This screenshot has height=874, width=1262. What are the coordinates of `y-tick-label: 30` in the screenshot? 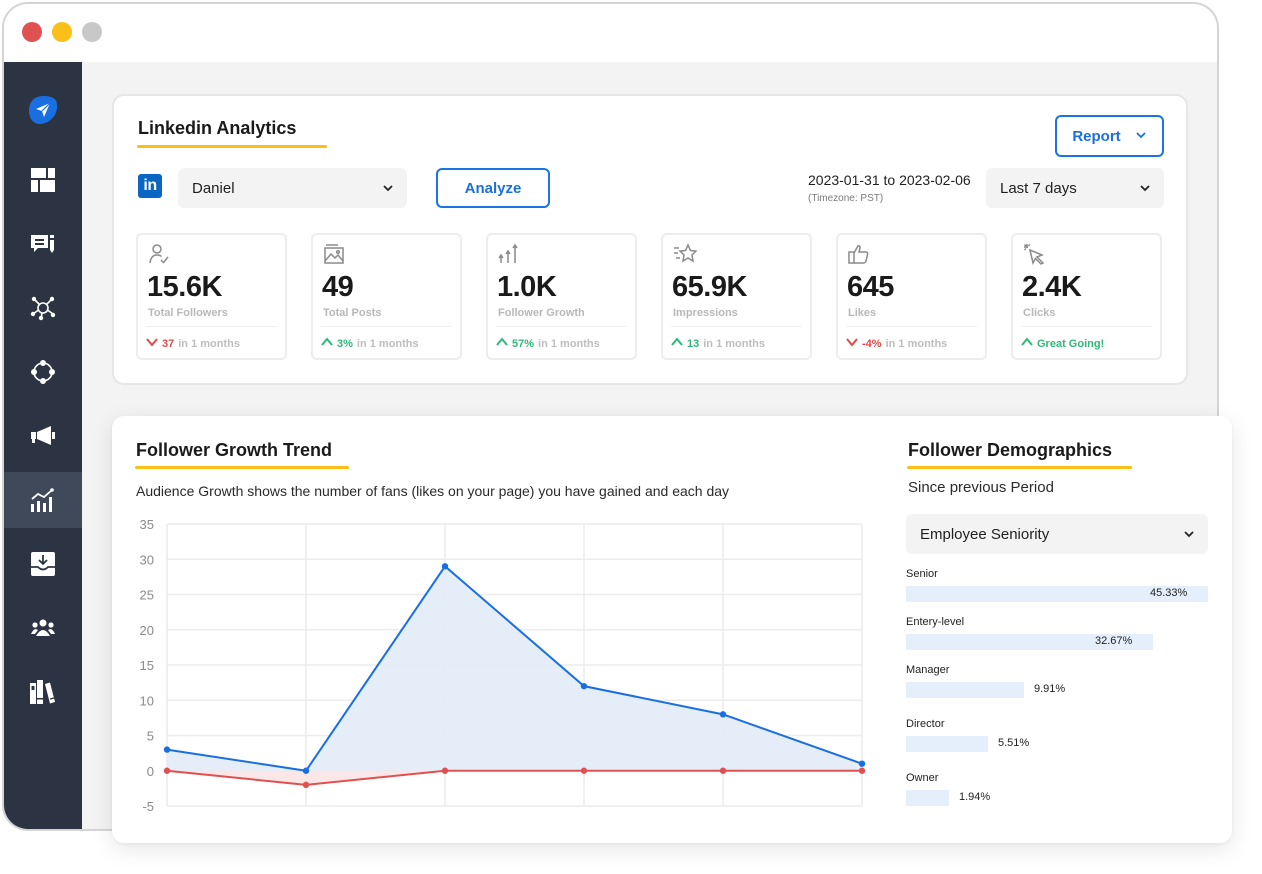 It's located at (147, 559).